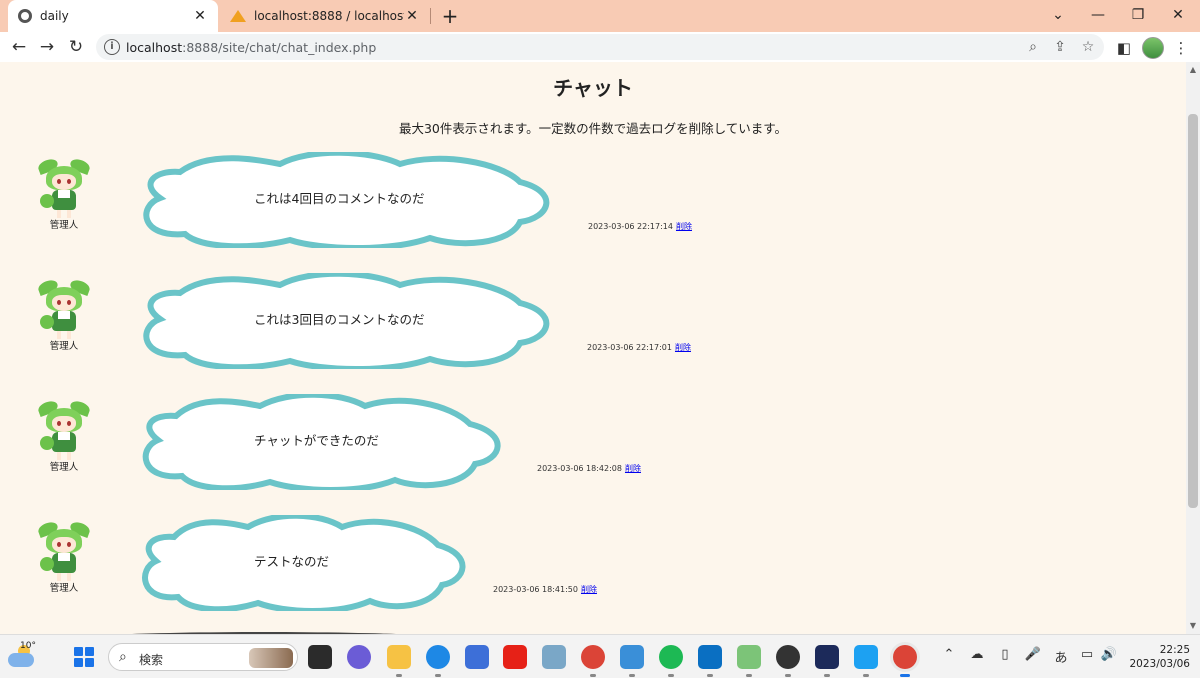 The height and width of the screenshot is (678, 1200). I want to click on display-icon: ▭, so click(1087, 654).